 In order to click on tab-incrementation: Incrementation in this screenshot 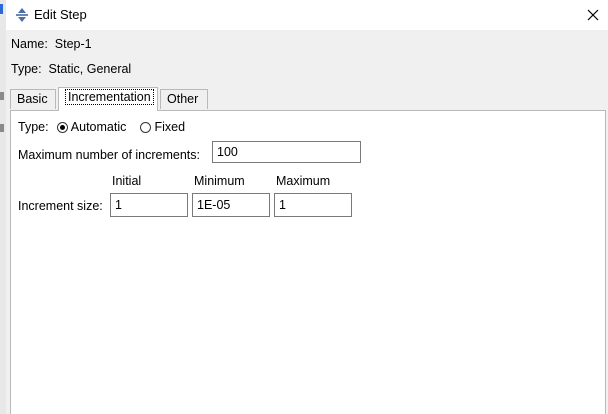, I will do `click(108, 99)`.